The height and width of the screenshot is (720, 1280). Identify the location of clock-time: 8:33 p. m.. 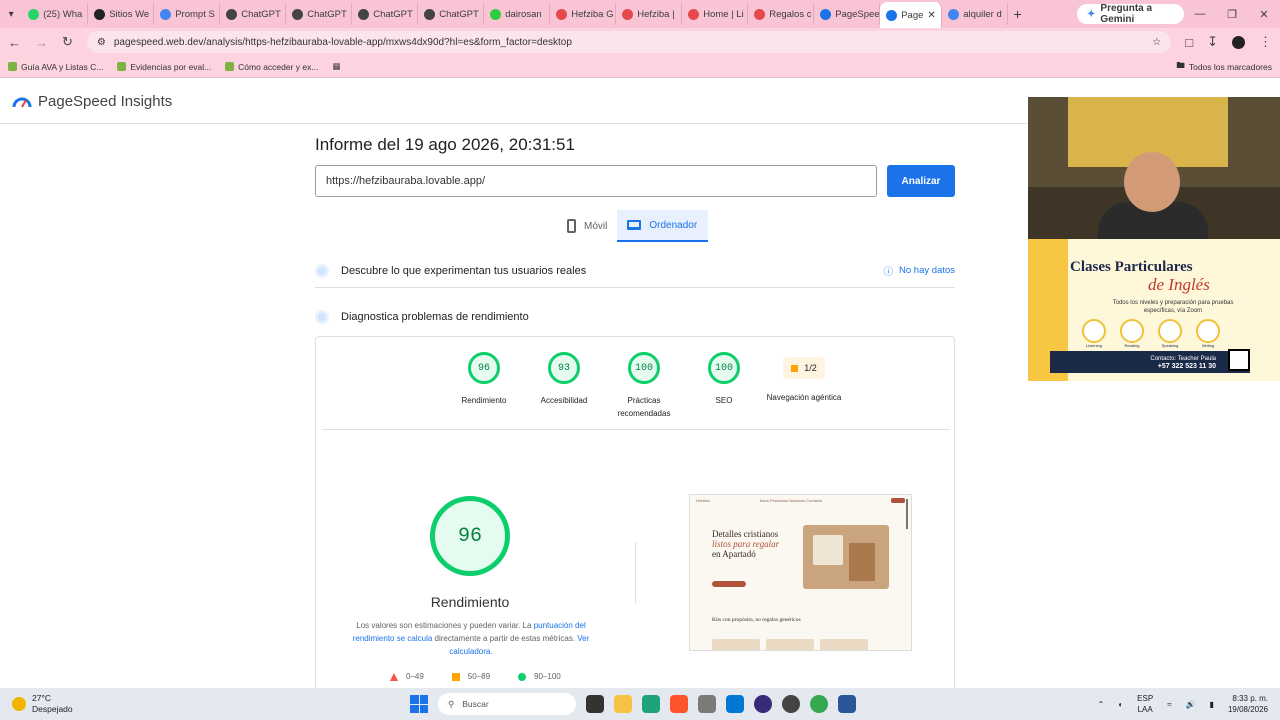
(1250, 698).